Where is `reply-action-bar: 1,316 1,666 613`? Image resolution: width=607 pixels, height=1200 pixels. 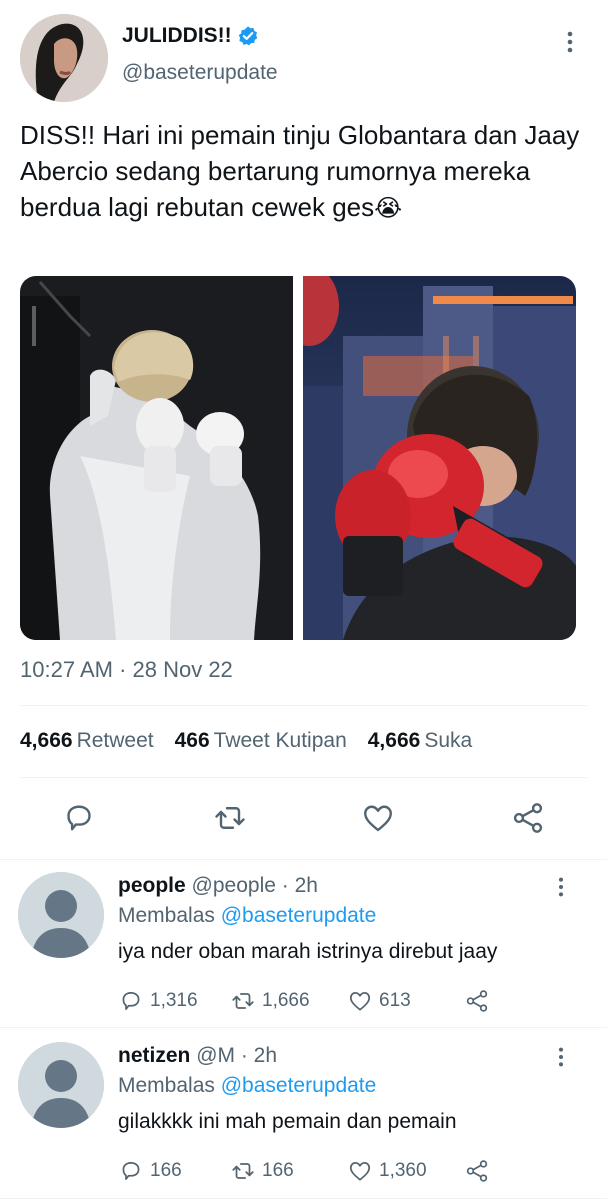
reply-action-bar: 1,316 1,666 613 is located at coordinates (353, 1003).